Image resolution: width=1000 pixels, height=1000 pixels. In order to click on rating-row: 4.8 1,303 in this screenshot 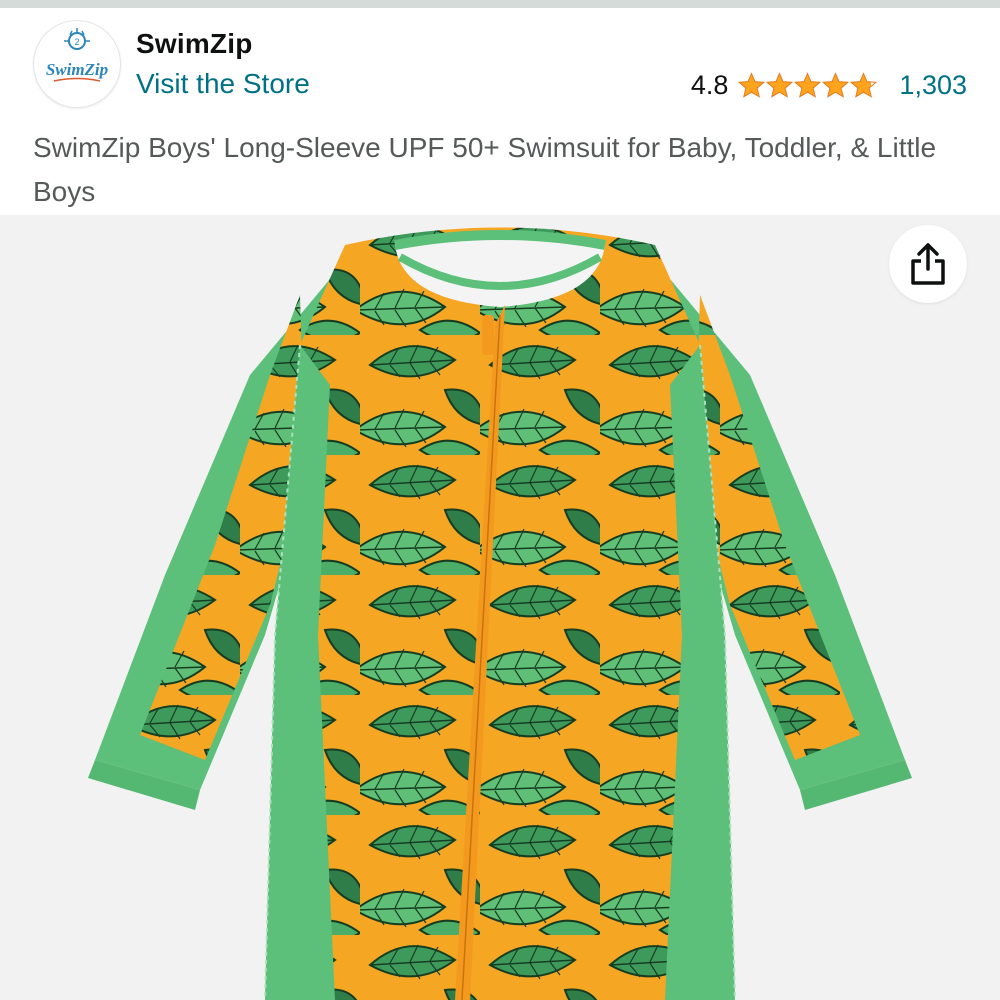, I will do `click(829, 85)`.